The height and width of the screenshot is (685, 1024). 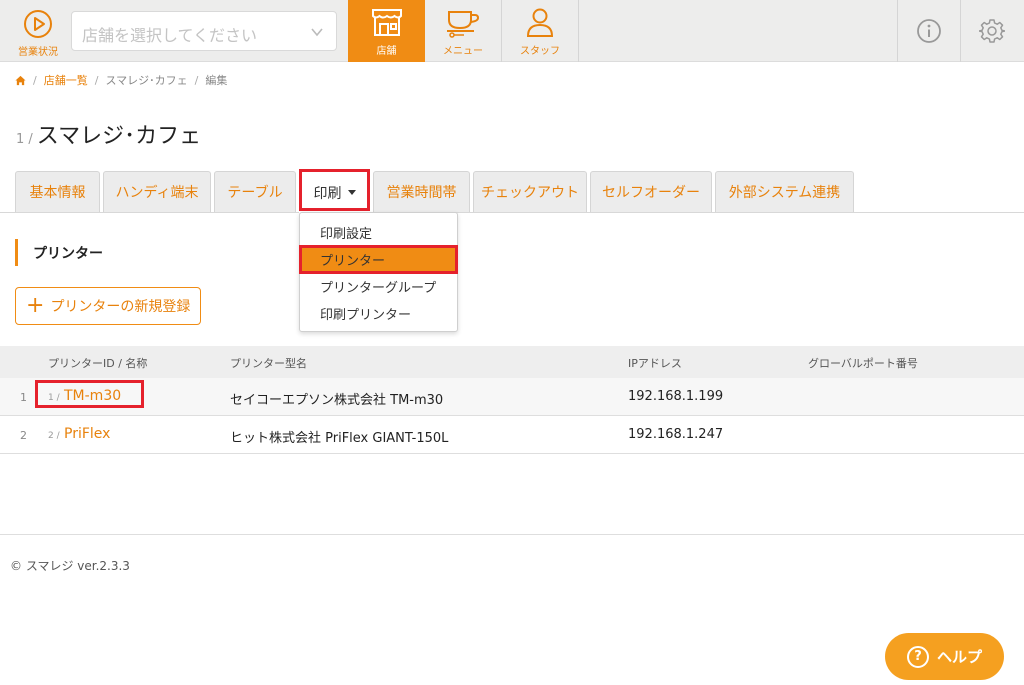 I want to click on menu-item-printer: プリンター, so click(x=378, y=259).